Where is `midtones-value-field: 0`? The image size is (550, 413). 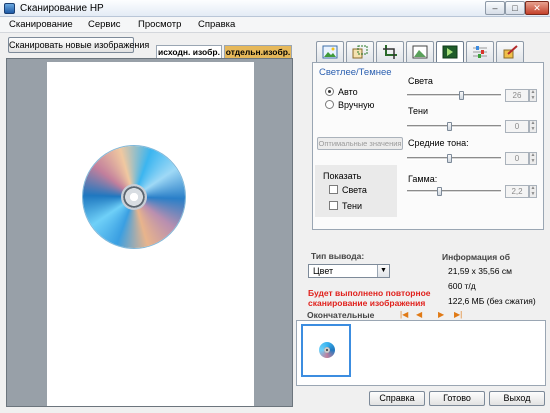
midtones-value-field: 0 is located at coordinates (517, 158).